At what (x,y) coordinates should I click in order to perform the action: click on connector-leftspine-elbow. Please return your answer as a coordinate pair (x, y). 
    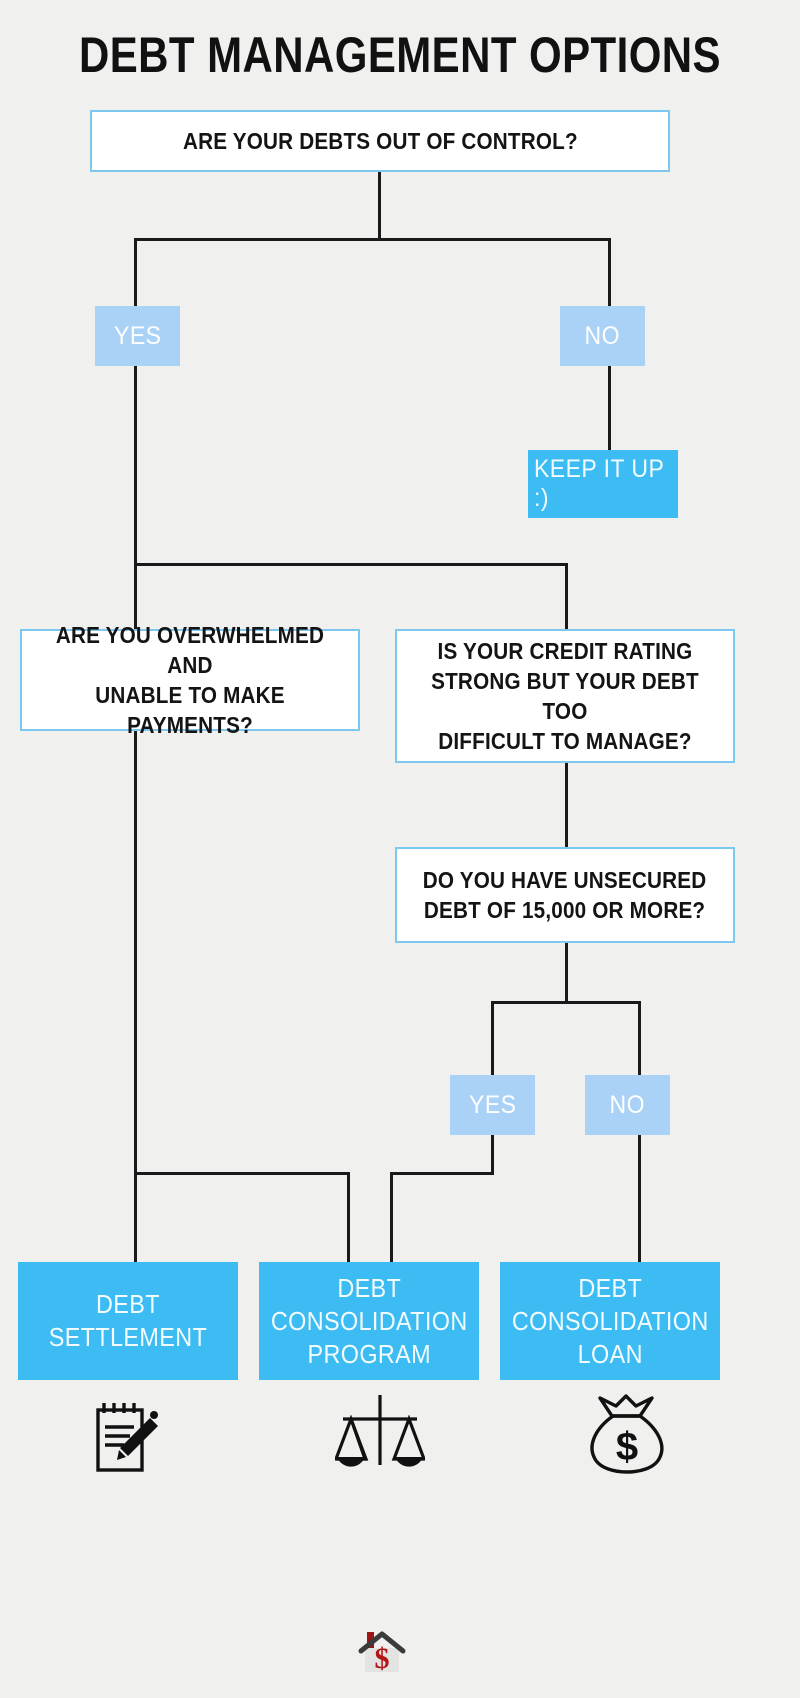
    Looking at the image, I should click on (243, 1173).